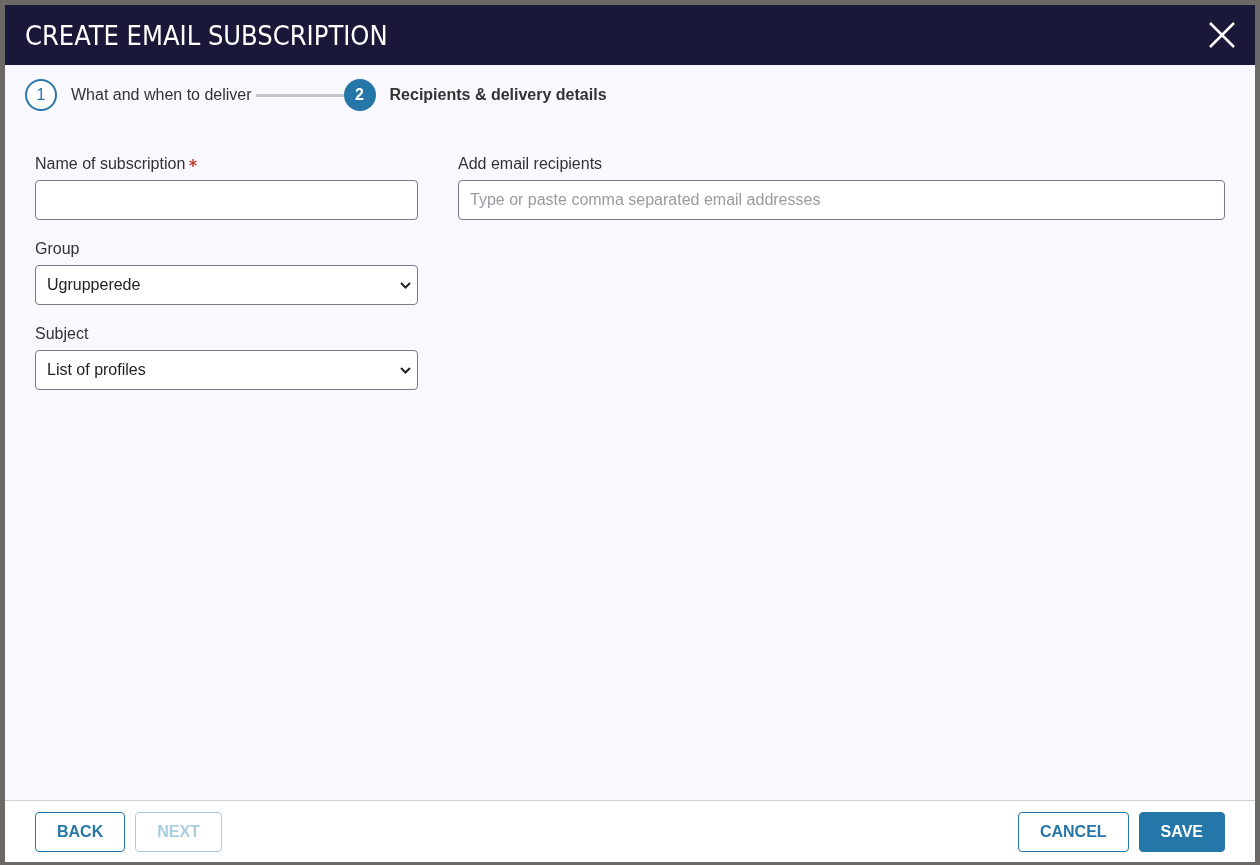 The width and height of the screenshot is (1260, 865). What do you see at coordinates (41, 95) in the screenshot?
I see `step-number: 1` at bounding box center [41, 95].